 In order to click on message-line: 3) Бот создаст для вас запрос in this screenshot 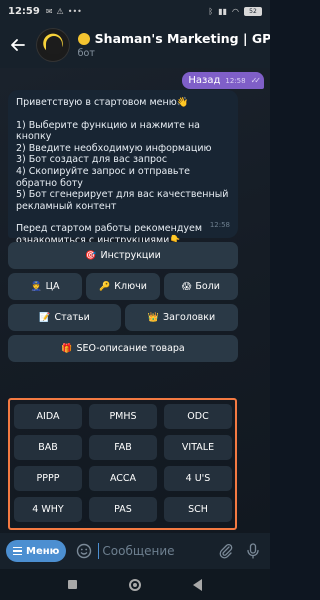, I will do `click(92, 160)`.